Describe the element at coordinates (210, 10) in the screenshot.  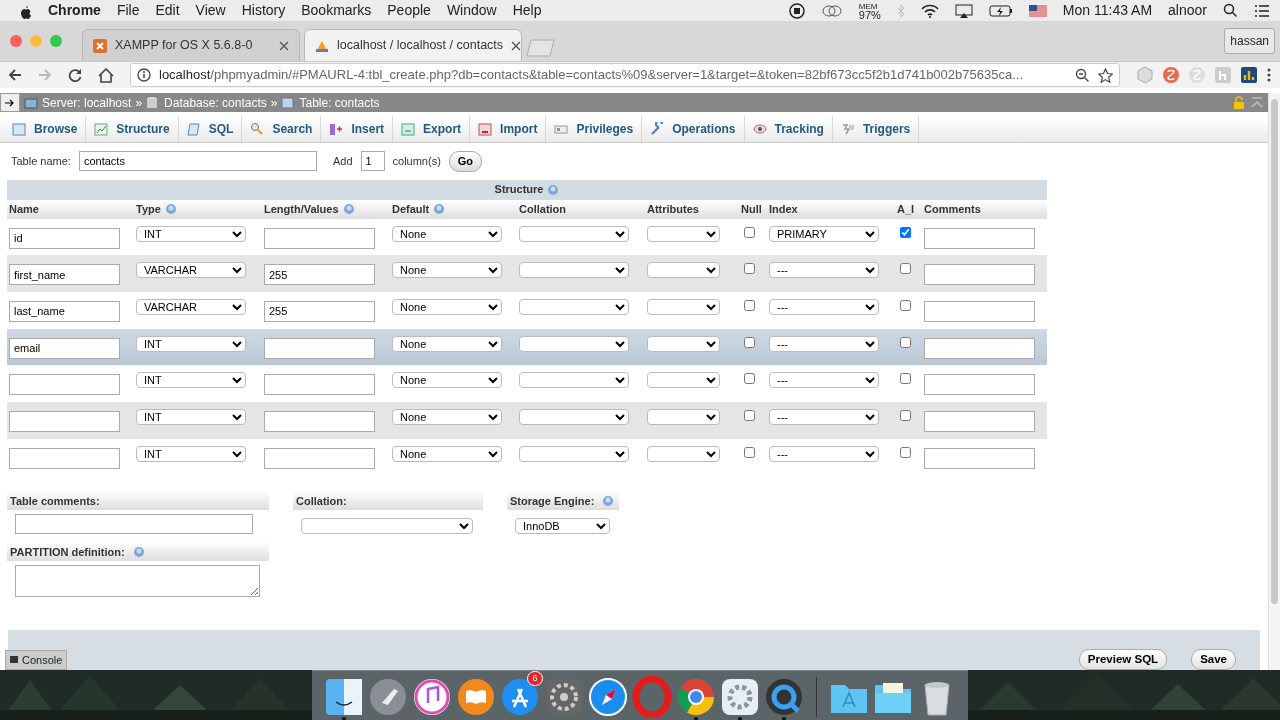
I see `menu-item: View` at that location.